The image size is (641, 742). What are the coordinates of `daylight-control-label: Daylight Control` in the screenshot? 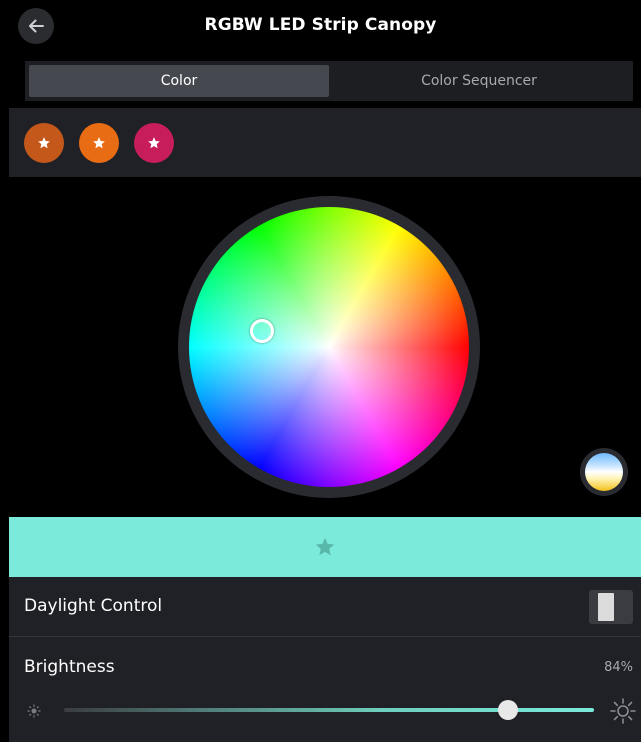 It's located at (93, 606).